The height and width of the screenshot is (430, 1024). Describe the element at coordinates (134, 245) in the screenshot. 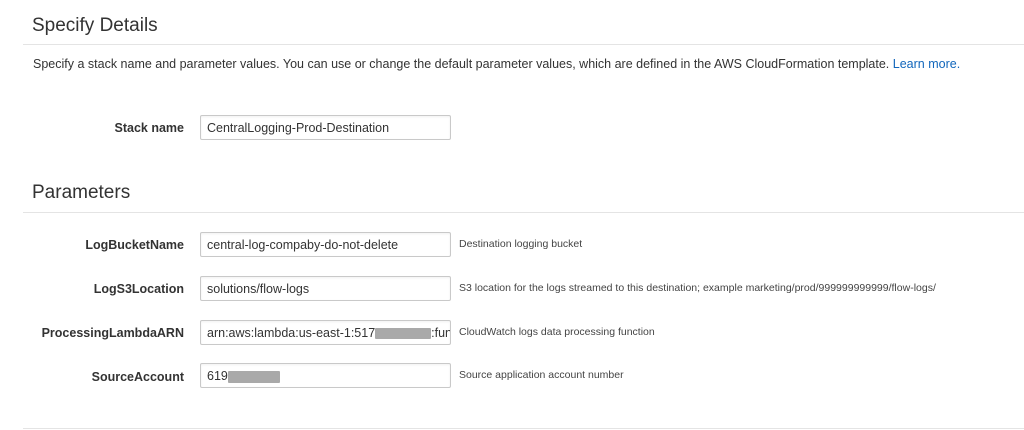

I see `log-bucket-name-label: LogBucketName` at that location.